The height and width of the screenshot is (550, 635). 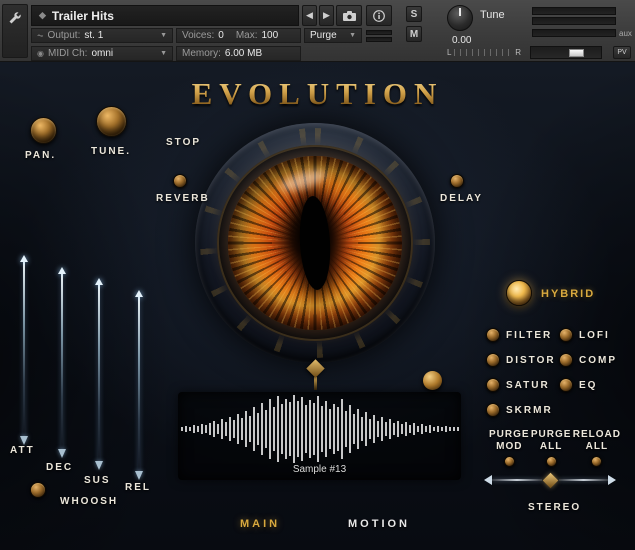 I want to click on mute-button: M, so click(x=414, y=34).